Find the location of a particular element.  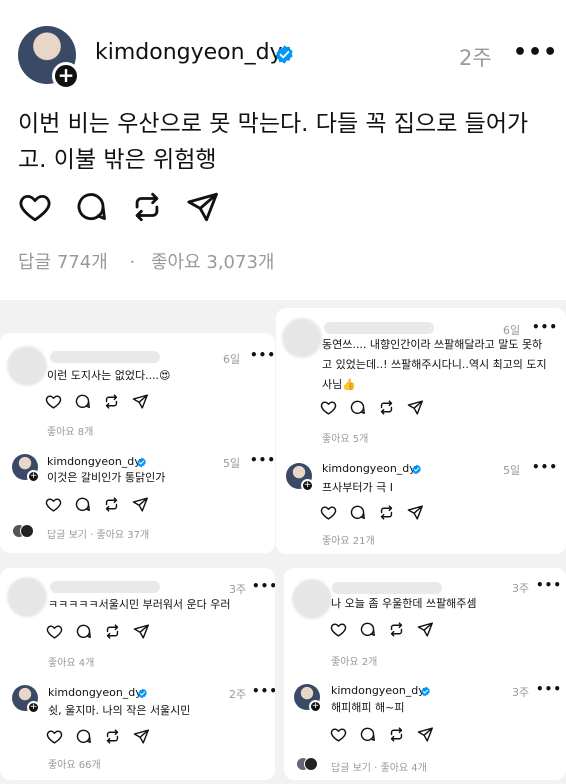

reply-likes: 좋아요 66개 is located at coordinates (74, 763).